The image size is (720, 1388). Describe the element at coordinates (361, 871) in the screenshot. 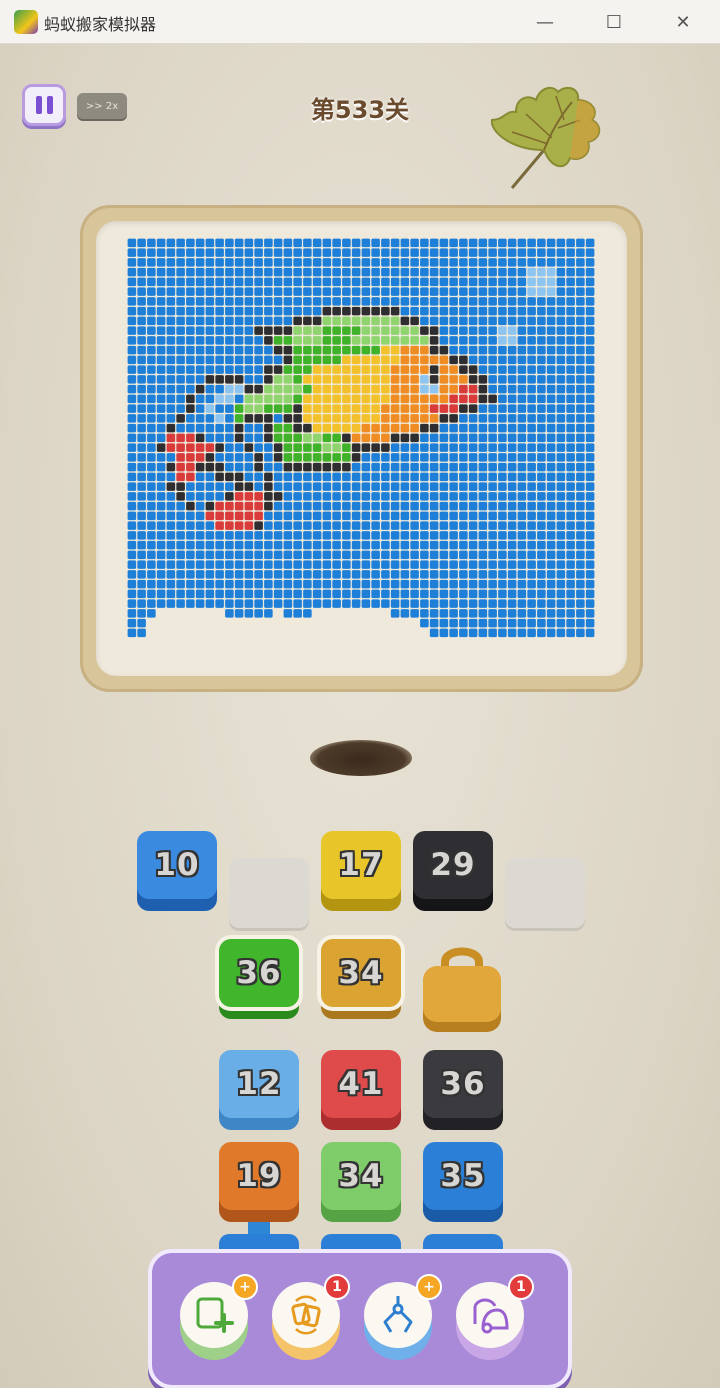

I see `number-block: 17` at that location.